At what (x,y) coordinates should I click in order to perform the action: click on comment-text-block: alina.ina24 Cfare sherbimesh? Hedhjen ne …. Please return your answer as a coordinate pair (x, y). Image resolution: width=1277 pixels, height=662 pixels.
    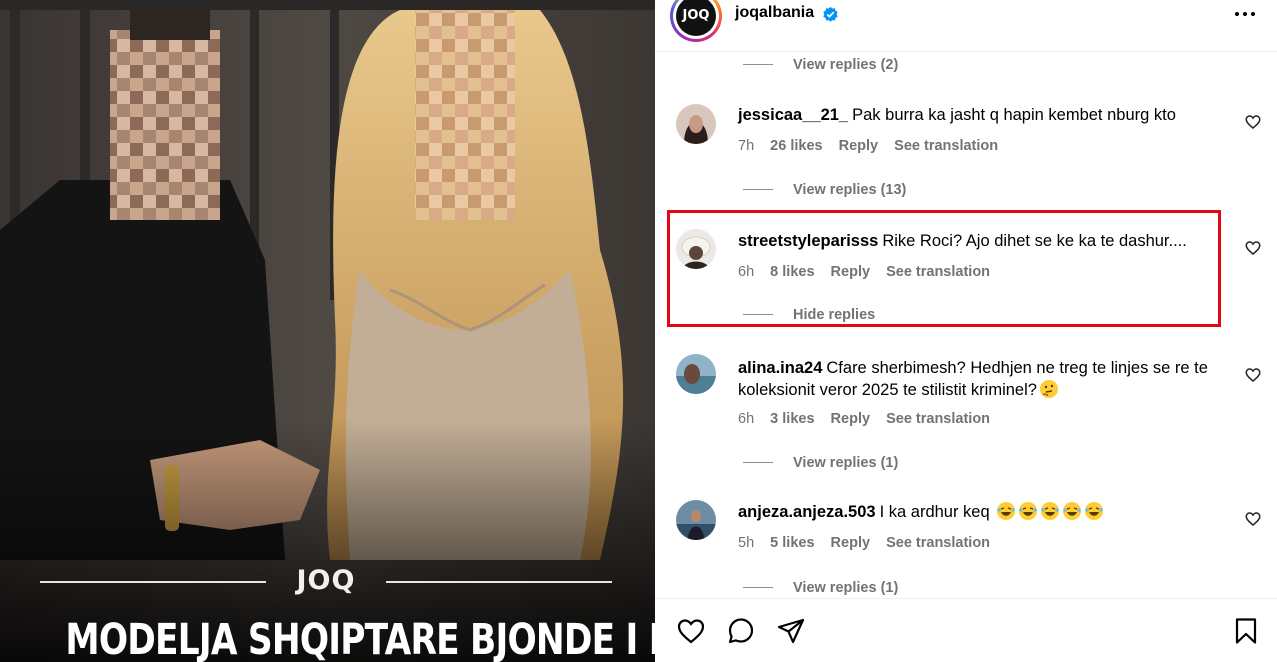
    Looking at the image, I should click on (988, 379).